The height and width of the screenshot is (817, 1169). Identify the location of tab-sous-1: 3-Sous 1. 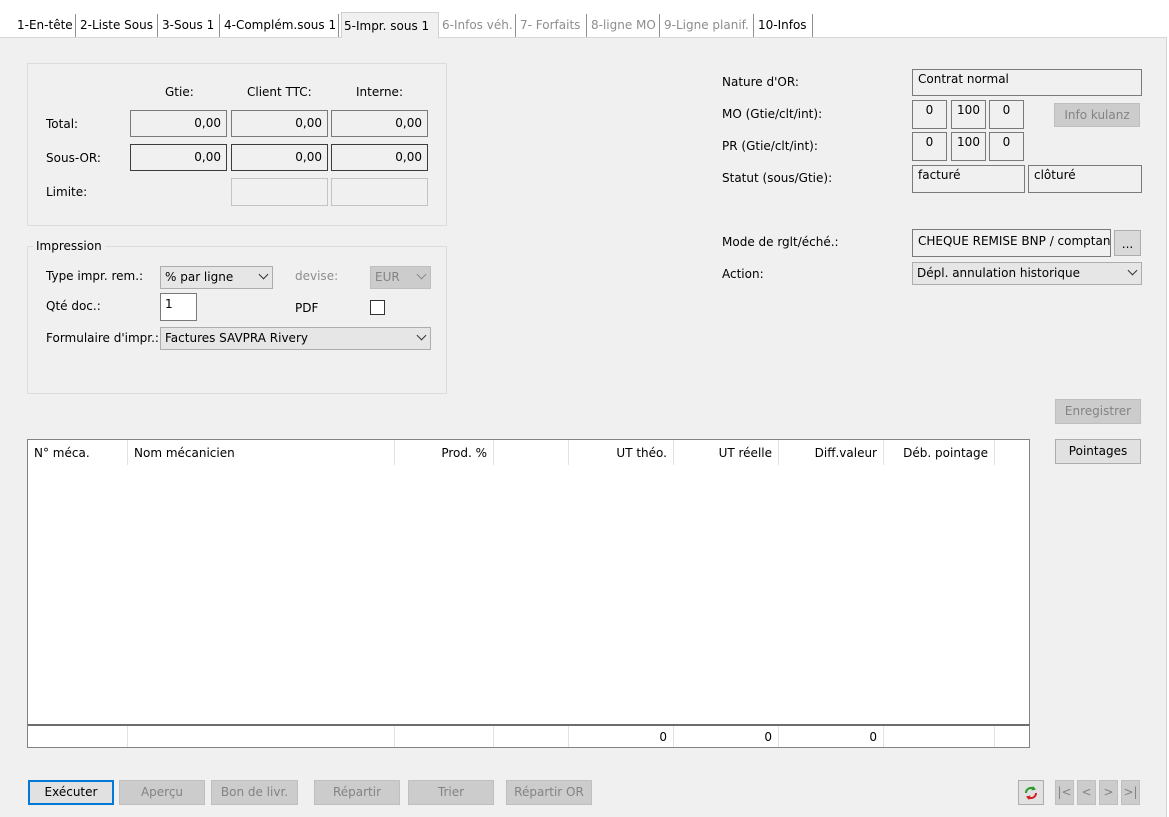
(190, 25).